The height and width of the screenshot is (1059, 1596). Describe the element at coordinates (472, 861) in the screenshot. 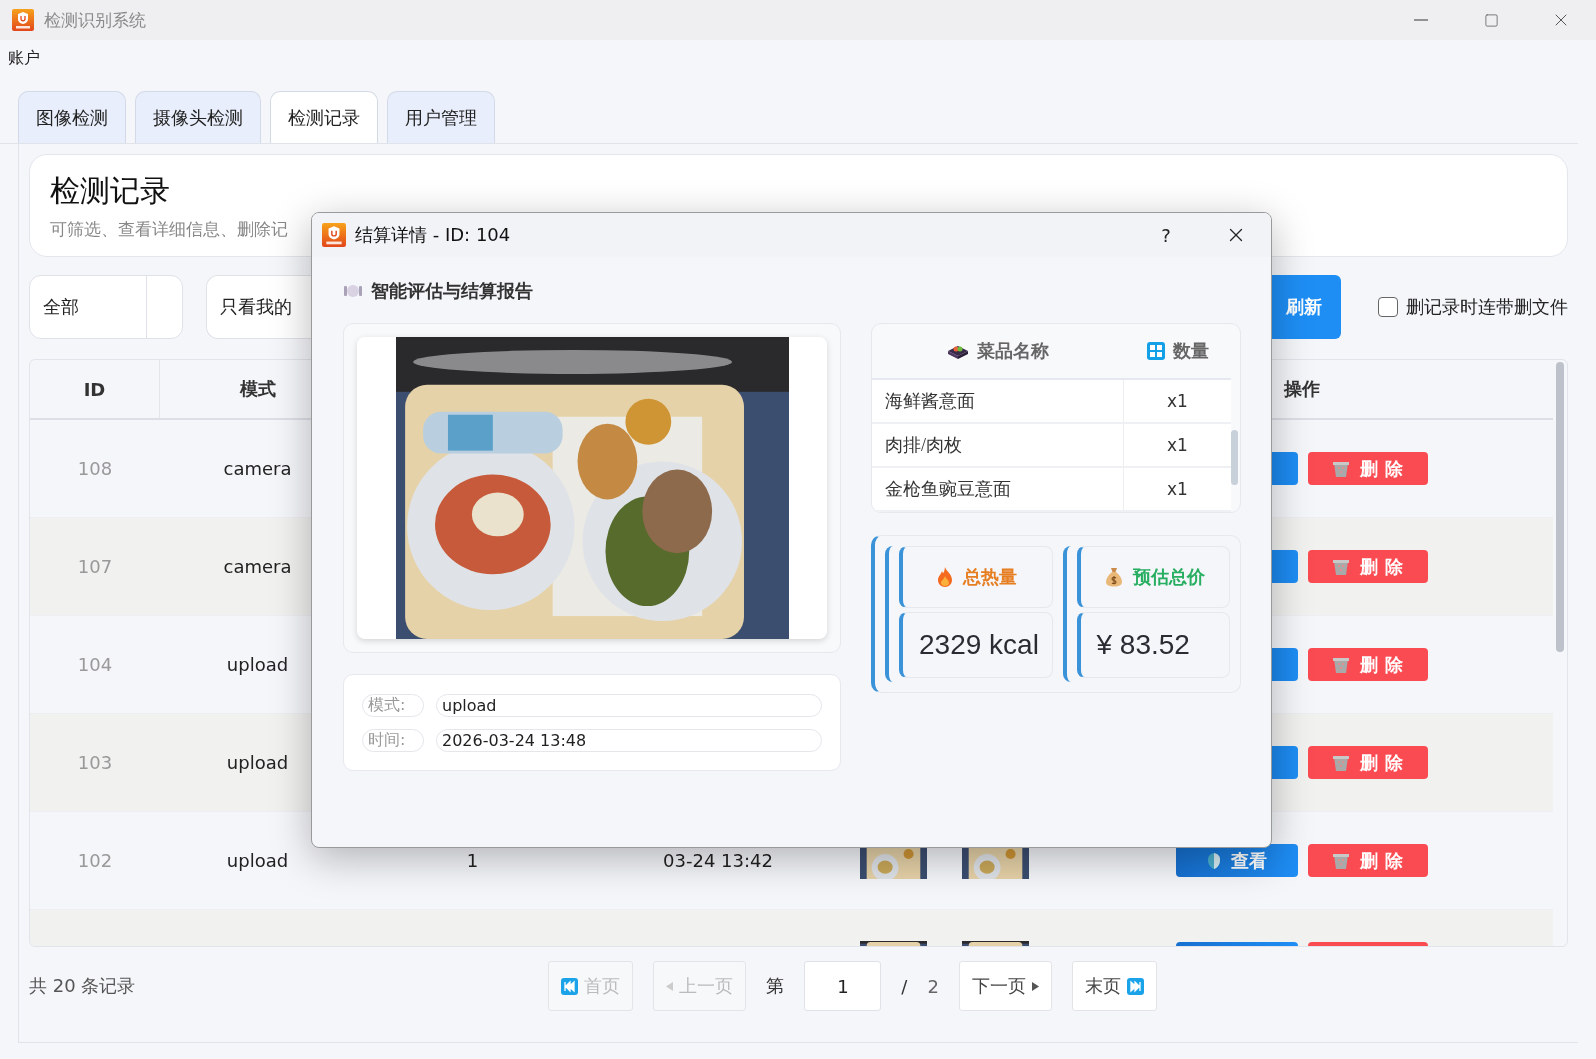

I see `table-cell-text: 1` at that location.